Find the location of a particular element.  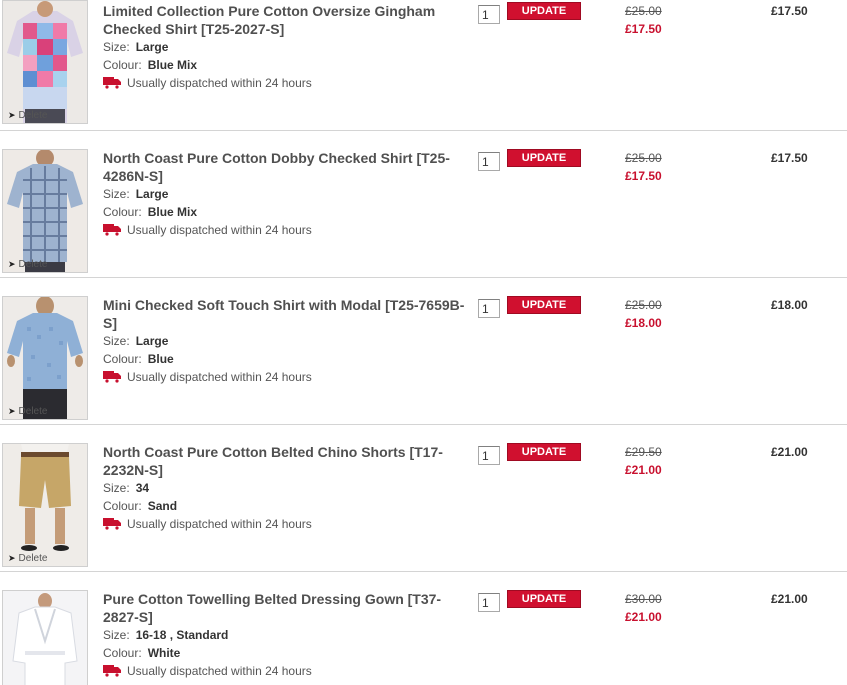

dressing-gown-image is located at coordinates (45, 638).